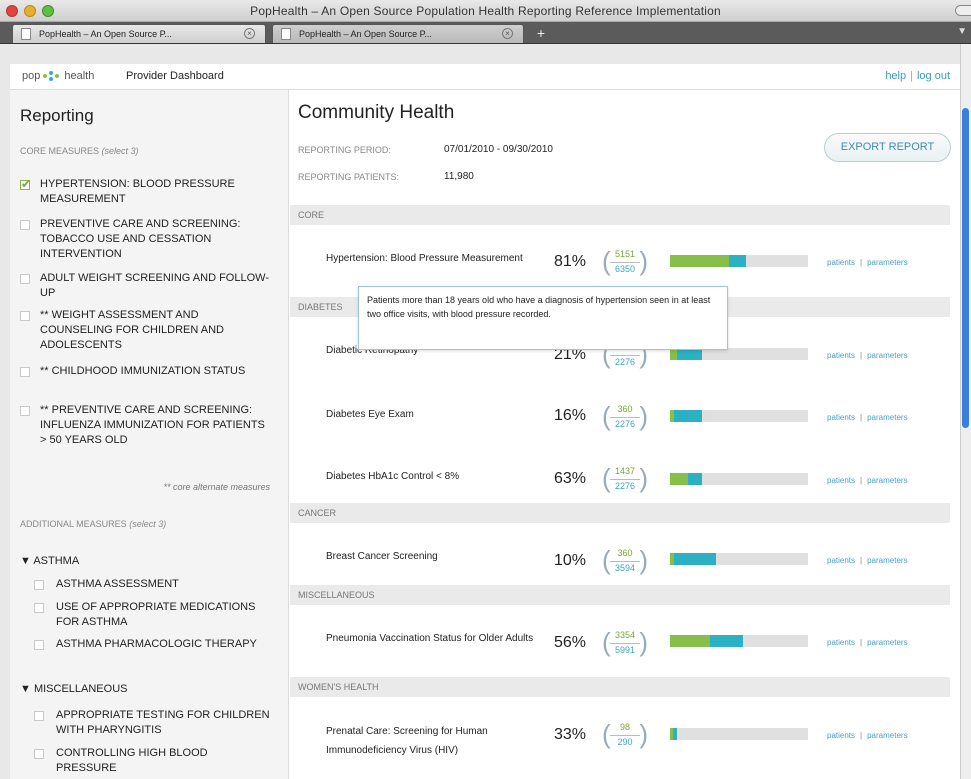  Describe the element at coordinates (349, 177) in the screenshot. I see `reporting-patients-label: REPORTING PATIENTS:` at that location.